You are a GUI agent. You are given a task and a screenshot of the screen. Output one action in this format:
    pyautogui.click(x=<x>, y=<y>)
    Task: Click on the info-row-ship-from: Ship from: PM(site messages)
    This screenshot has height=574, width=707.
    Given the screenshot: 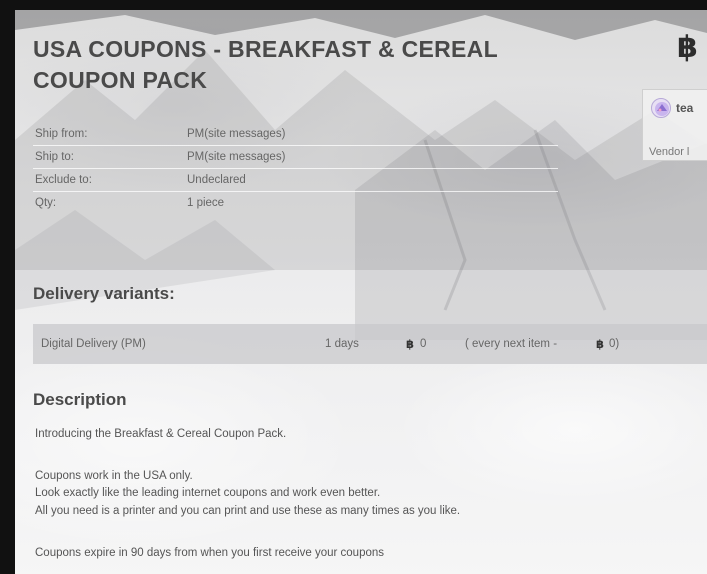 What is the action you would take?
    pyautogui.click(x=295, y=134)
    